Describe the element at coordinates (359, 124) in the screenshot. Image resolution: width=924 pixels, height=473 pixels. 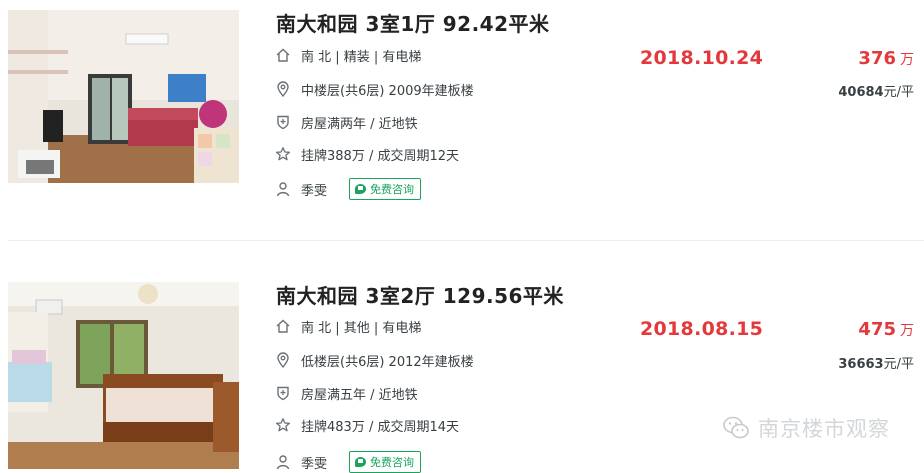
I see `tags-text: 房屋满两年 / 近地铁` at that location.